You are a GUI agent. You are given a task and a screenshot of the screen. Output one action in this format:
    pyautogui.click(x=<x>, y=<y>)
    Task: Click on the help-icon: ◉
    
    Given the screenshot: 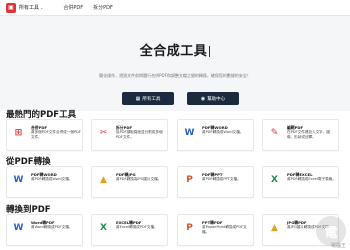 What is the action you would take?
    pyautogui.click(x=203, y=98)
    